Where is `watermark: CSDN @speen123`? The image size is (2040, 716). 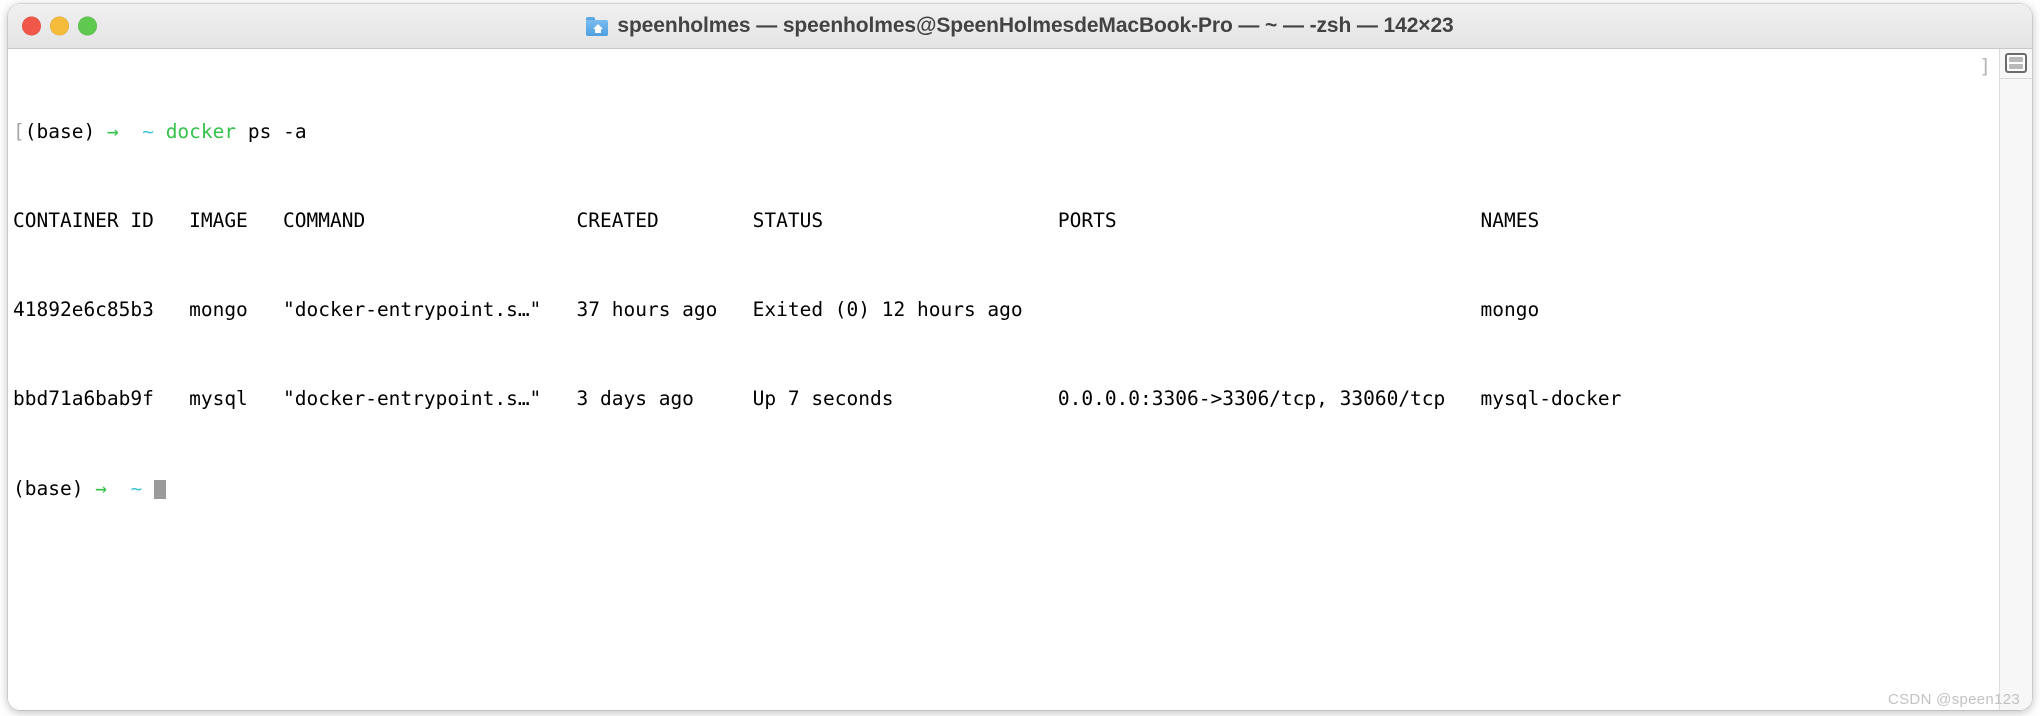
watermark: CSDN @speen123 is located at coordinates (1954, 699).